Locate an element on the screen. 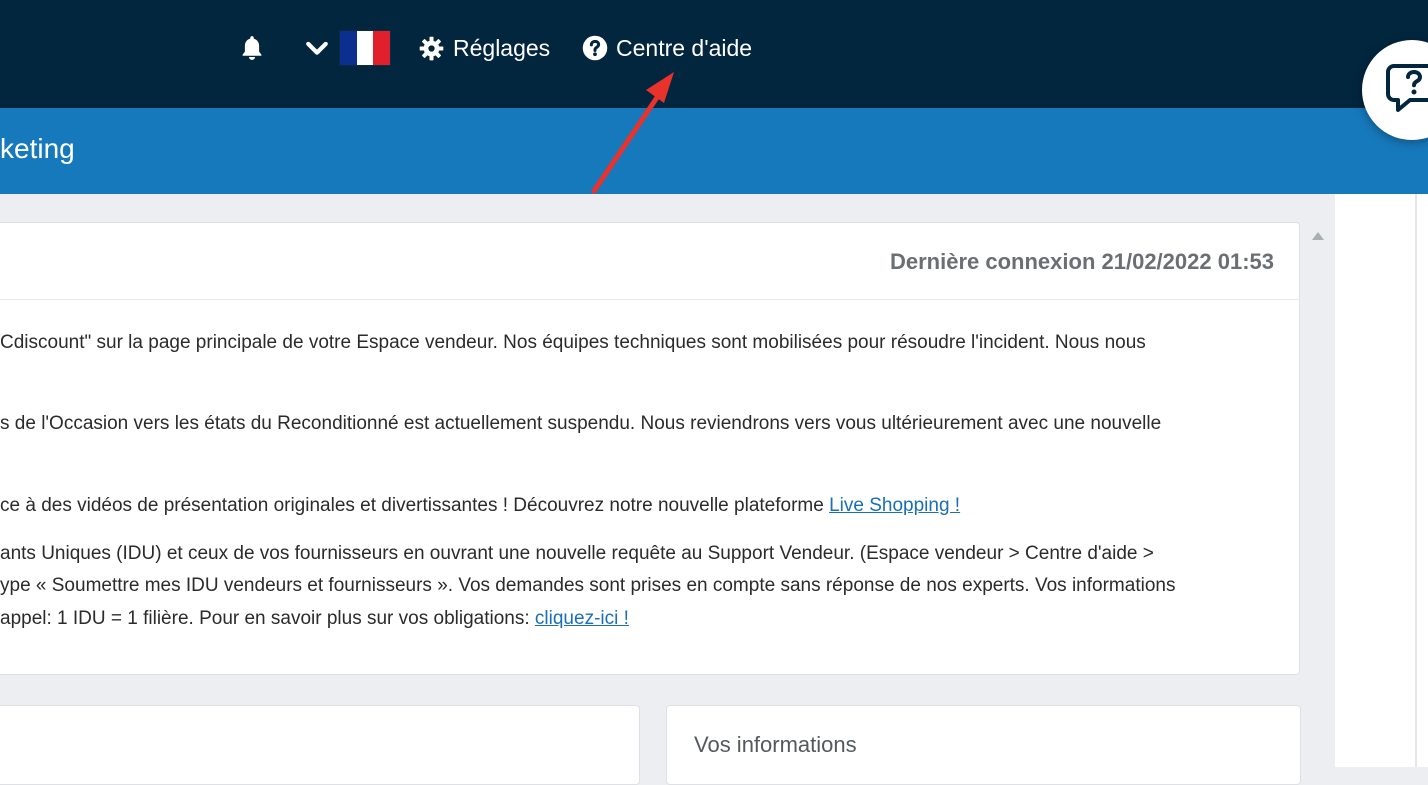  notifications-button is located at coordinates (252, 48).